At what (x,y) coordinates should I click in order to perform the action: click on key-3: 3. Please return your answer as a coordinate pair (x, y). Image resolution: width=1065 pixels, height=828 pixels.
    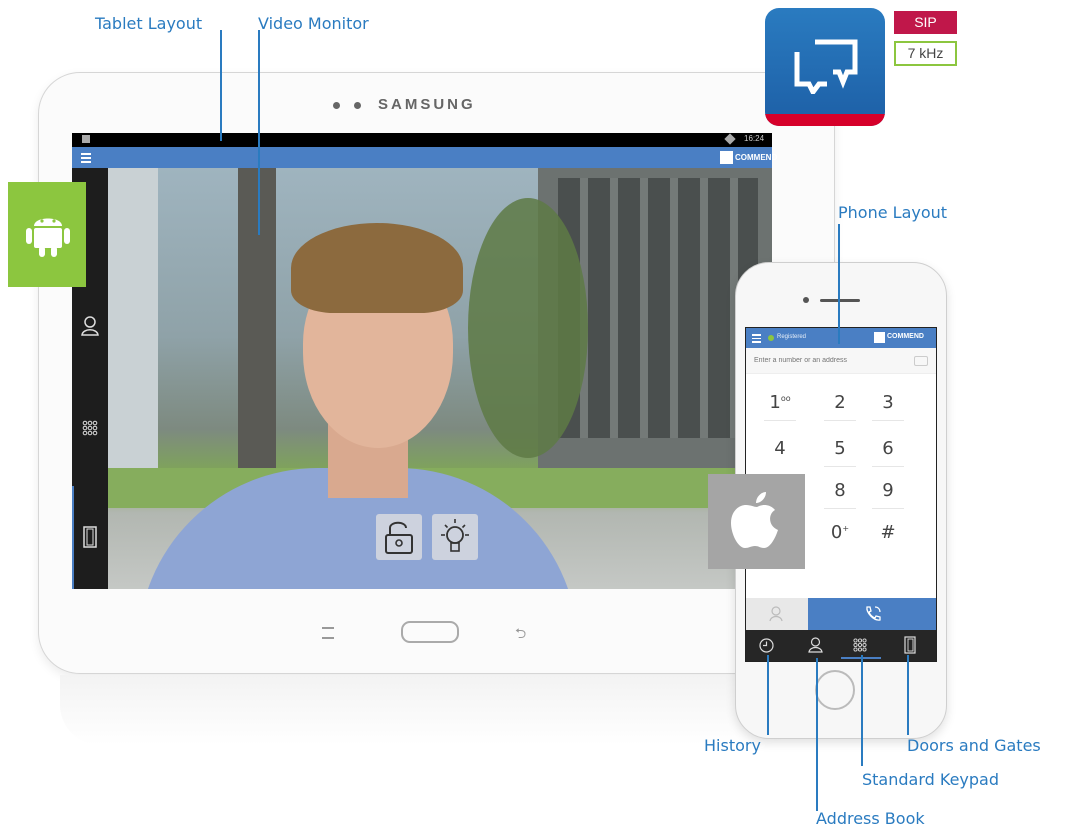
    Looking at the image, I should click on (888, 402).